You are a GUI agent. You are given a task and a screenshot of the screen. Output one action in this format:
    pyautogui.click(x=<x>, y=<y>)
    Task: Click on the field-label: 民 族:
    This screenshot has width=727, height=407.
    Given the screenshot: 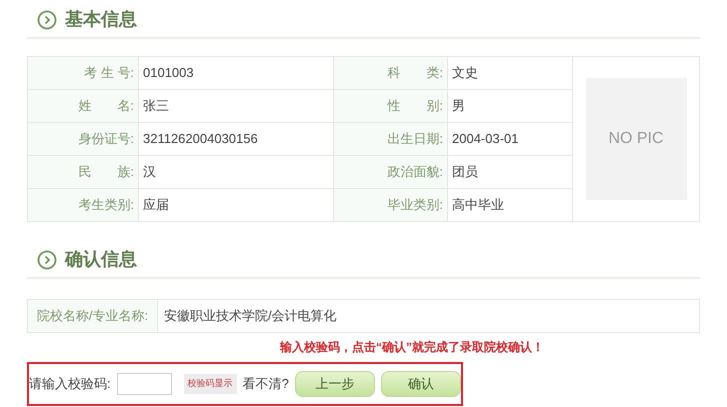 What is the action you would take?
    pyautogui.click(x=106, y=172)
    